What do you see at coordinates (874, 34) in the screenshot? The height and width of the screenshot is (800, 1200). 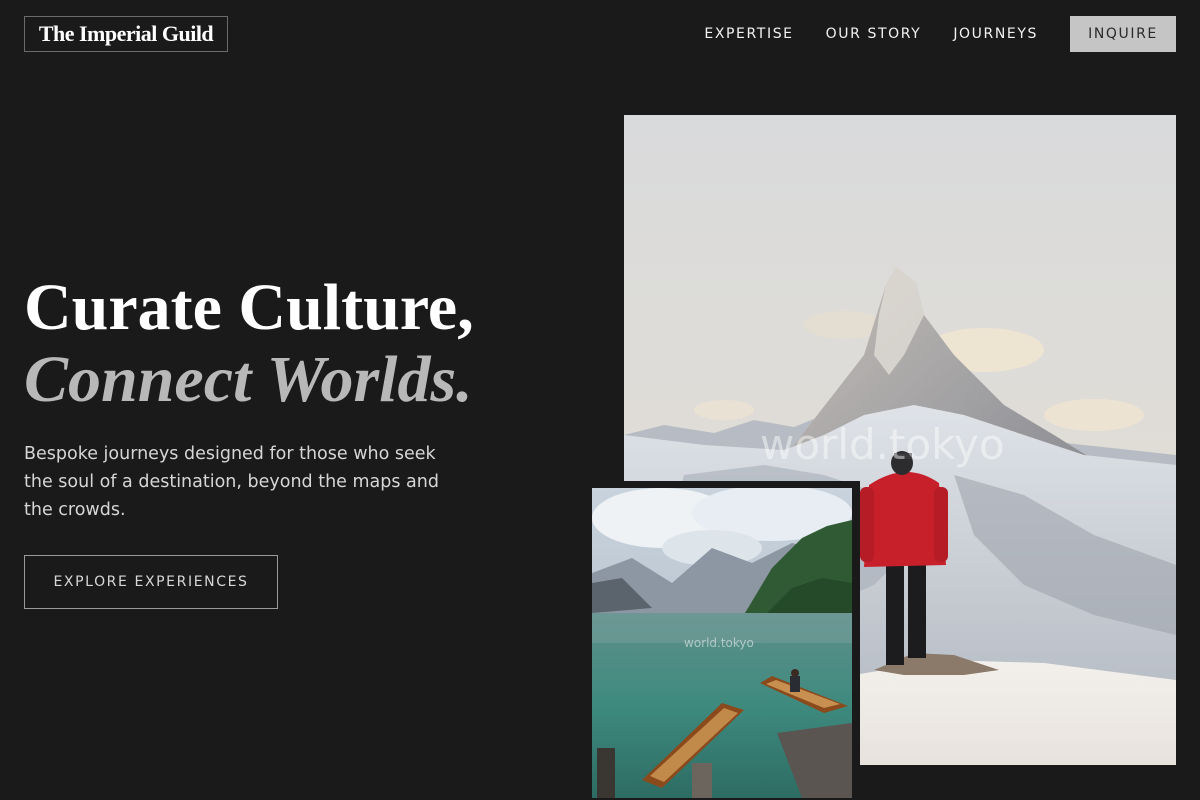 I see `nav-link-our-story: OUR STORY` at bounding box center [874, 34].